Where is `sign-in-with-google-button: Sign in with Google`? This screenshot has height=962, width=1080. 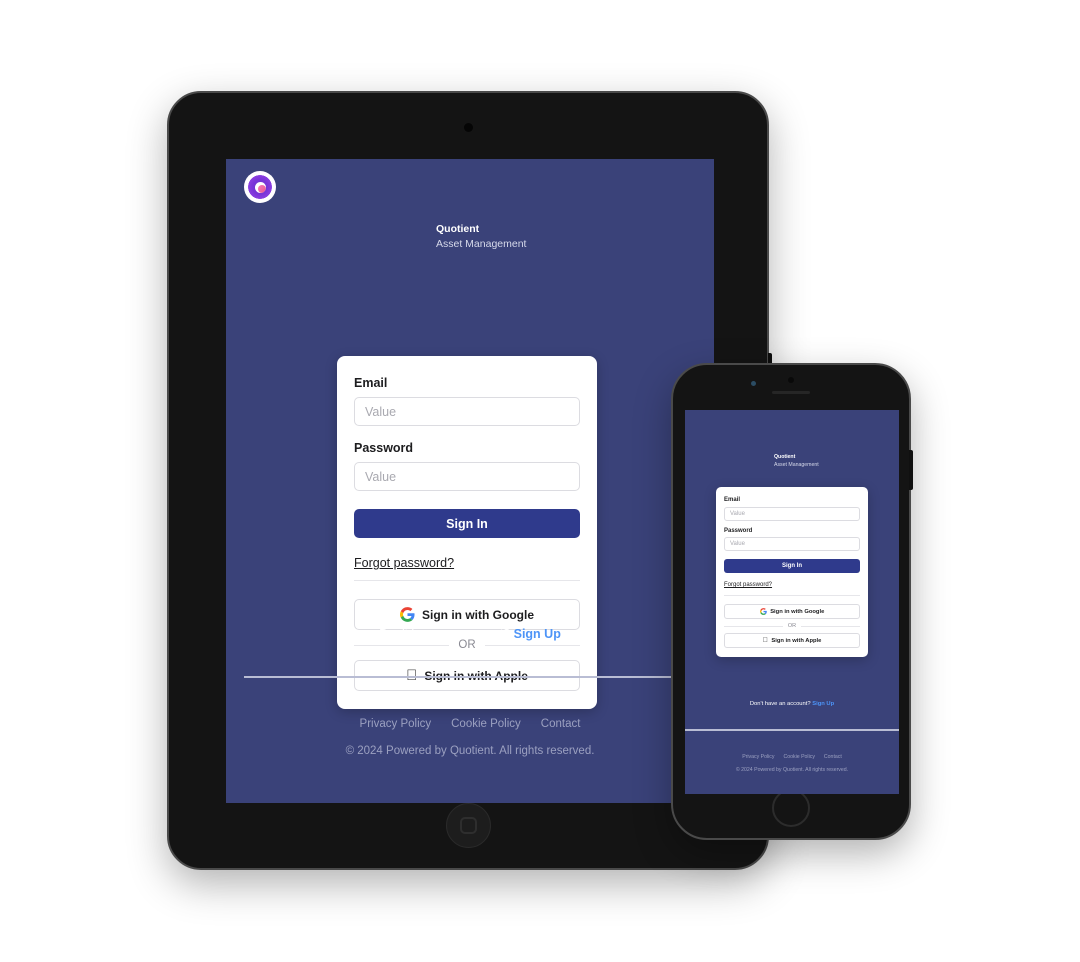 sign-in-with-google-button: Sign in with Google is located at coordinates (467, 614).